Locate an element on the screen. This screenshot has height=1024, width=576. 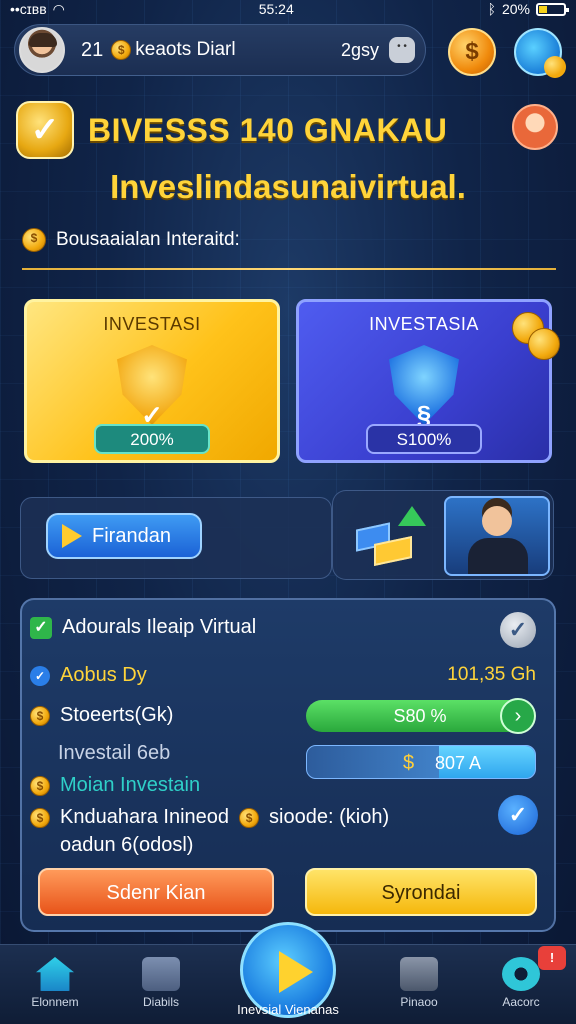
row2-label: Stoeerts(Gk) is located at coordinates (117, 715).